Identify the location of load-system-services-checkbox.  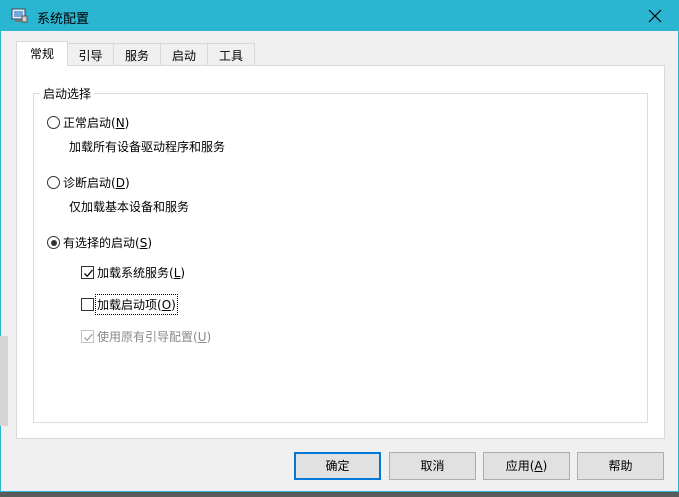
(87, 272).